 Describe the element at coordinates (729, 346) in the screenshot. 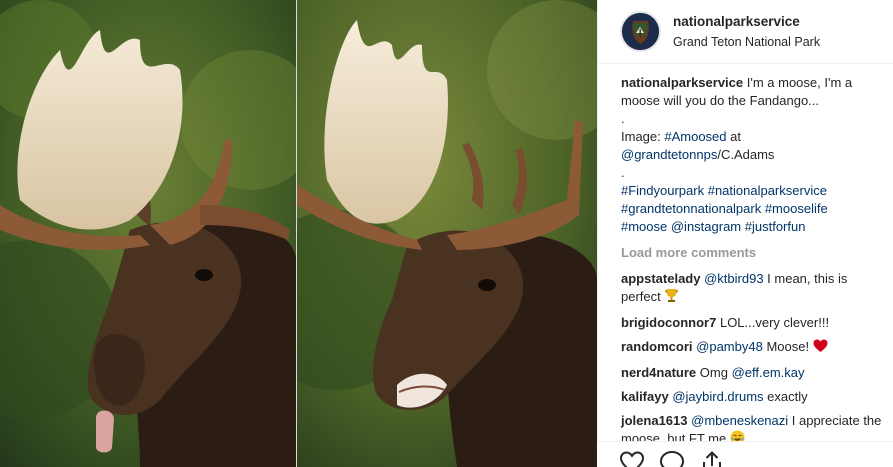

I see `comment-mention: @pamby48` at that location.